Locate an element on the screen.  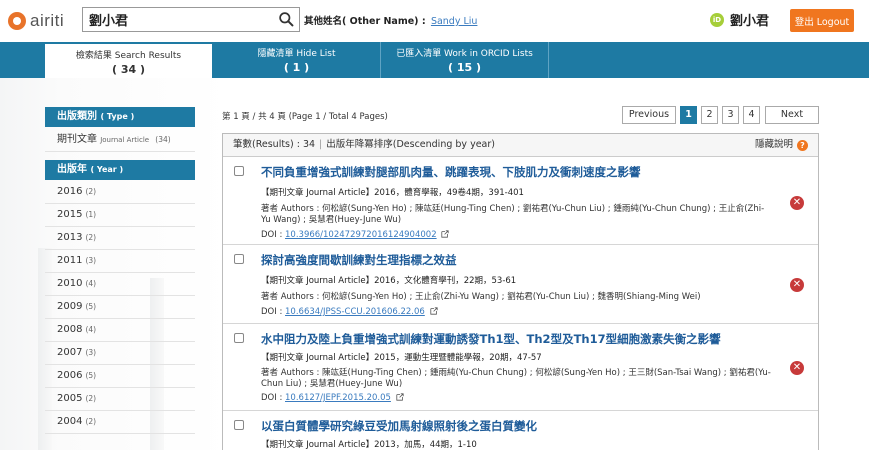
year-label: 2005 is located at coordinates (70, 398).